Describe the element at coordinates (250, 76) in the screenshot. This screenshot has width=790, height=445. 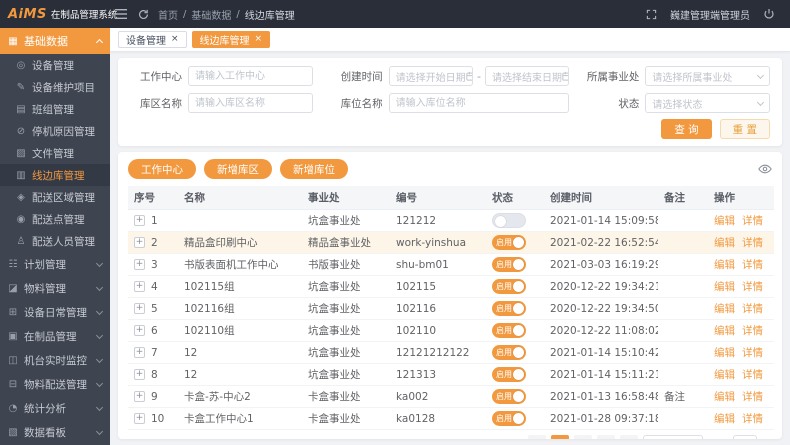
I see `work-center-input` at that location.